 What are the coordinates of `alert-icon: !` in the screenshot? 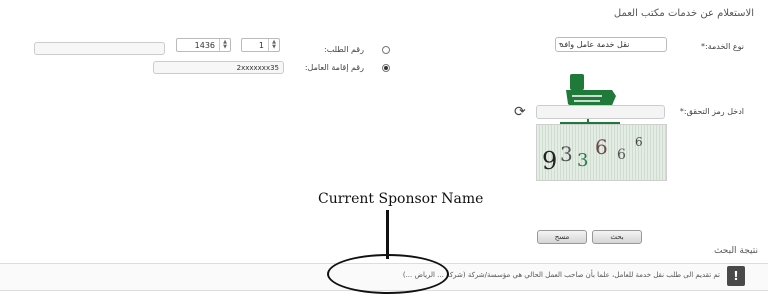 It's located at (736, 276).